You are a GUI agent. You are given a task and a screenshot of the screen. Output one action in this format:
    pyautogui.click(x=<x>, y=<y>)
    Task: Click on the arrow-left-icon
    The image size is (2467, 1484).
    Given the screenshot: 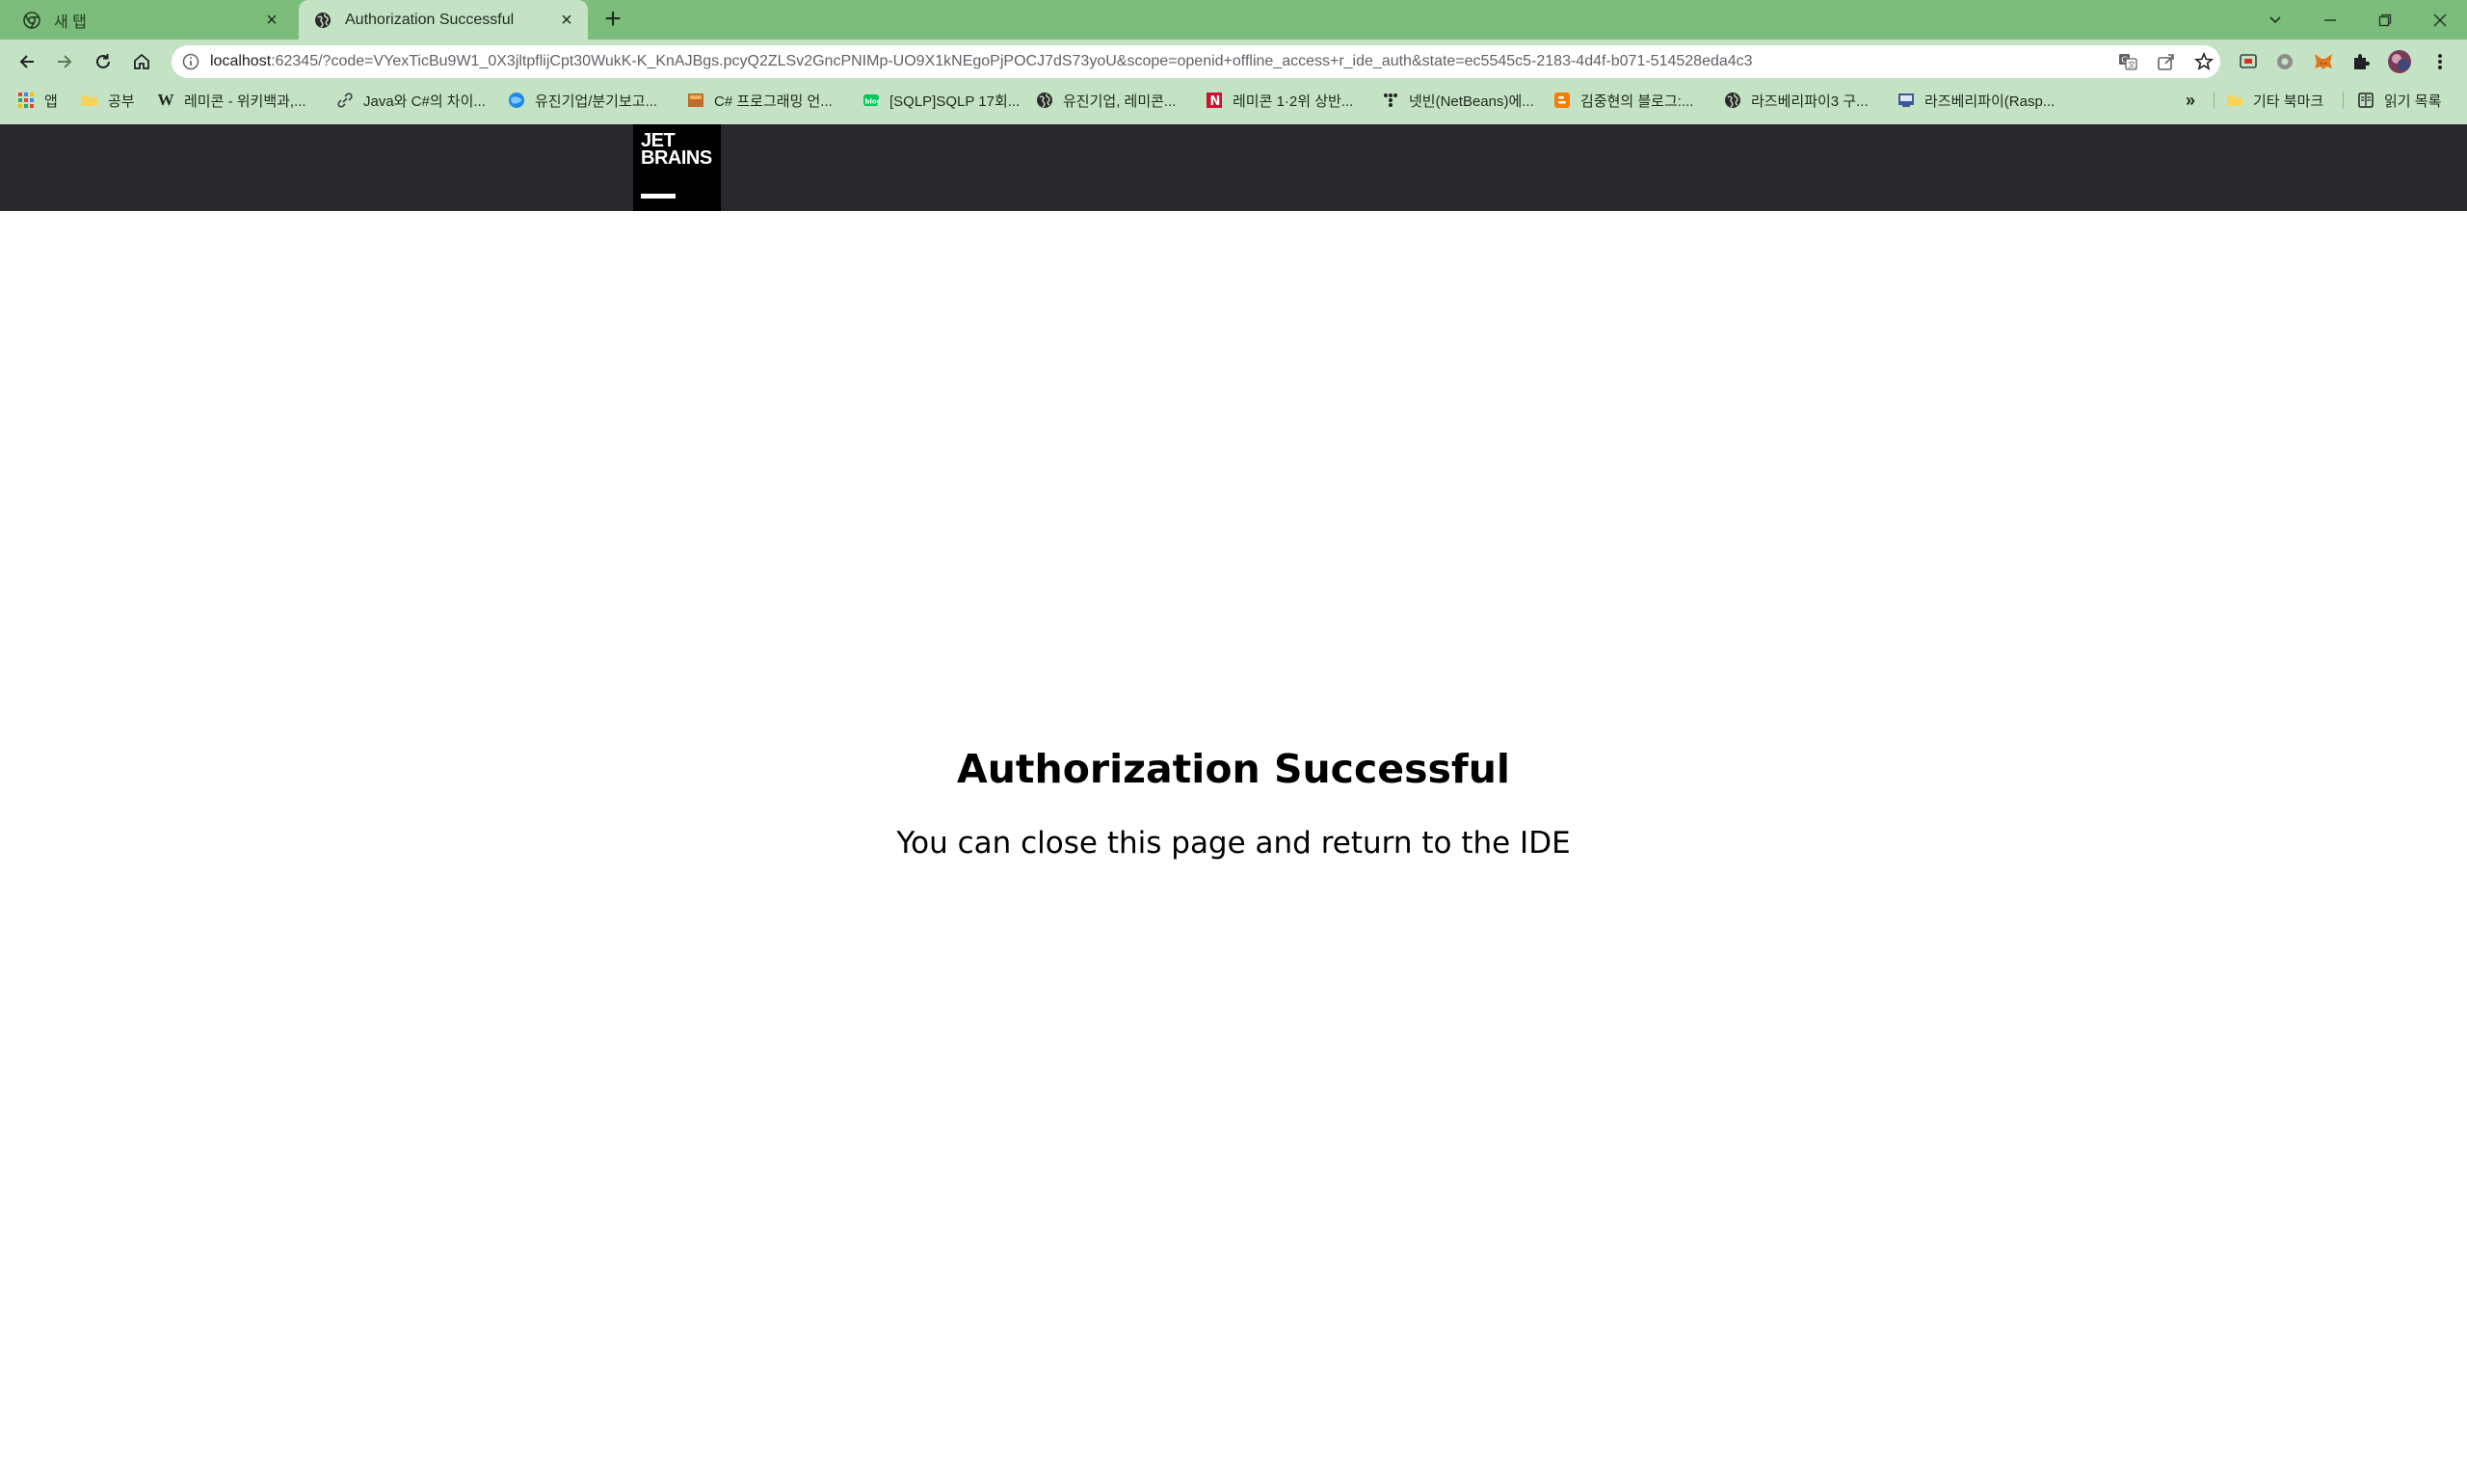 What is the action you would take?
    pyautogui.click(x=26, y=61)
    